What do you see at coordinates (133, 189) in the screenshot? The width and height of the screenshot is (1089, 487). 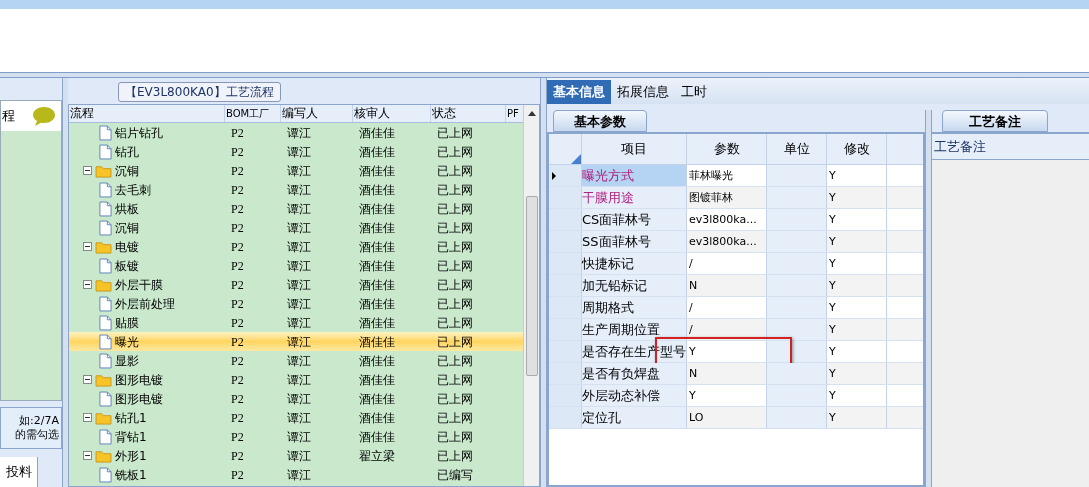 I see `tree-label: 去毛刺` at bounding box center [133, 189].